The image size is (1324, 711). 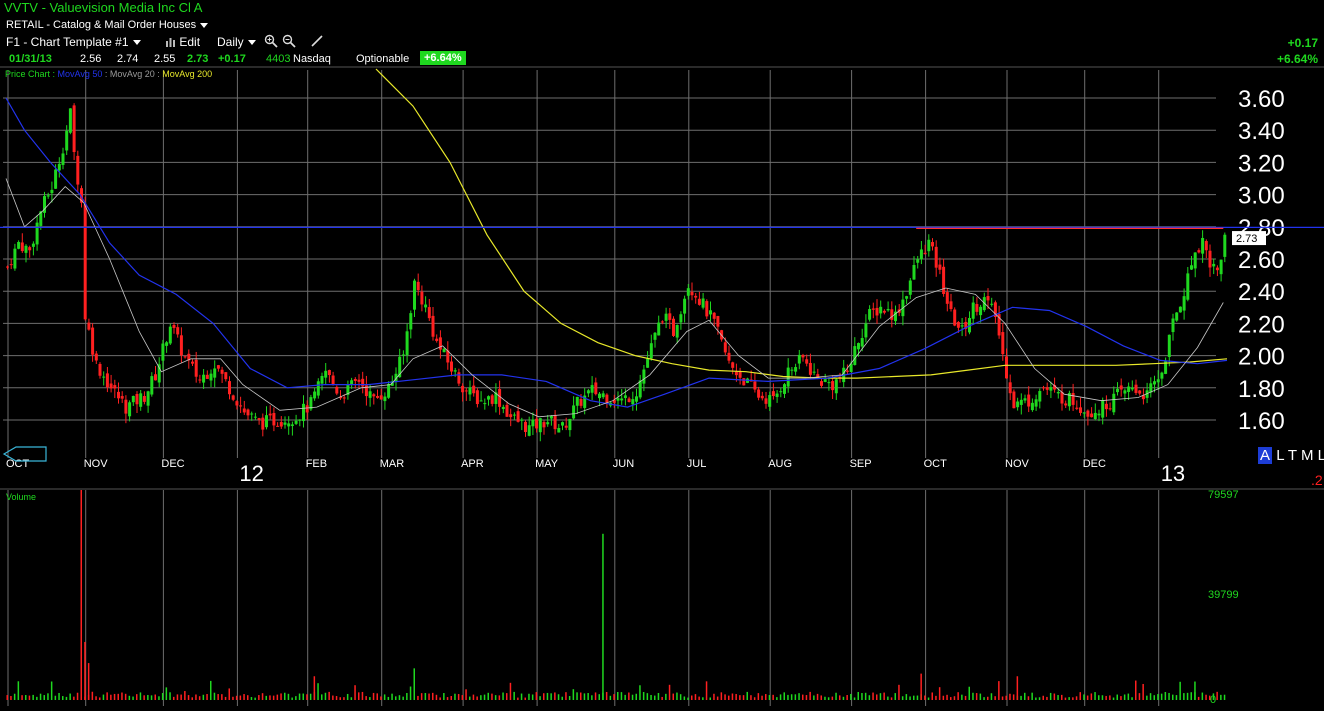 I want to click on tab-a: A, so click(x=1265, y=455).